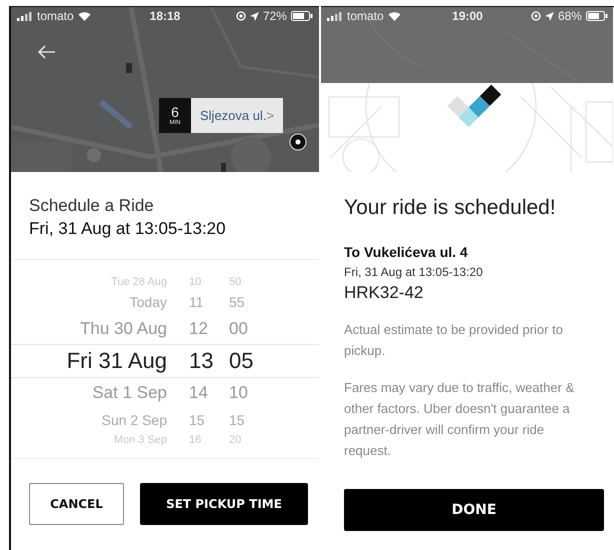  Describe the element at coordinates (246, 329) in the screenshot. I see `picker-minute: 00` at that location.